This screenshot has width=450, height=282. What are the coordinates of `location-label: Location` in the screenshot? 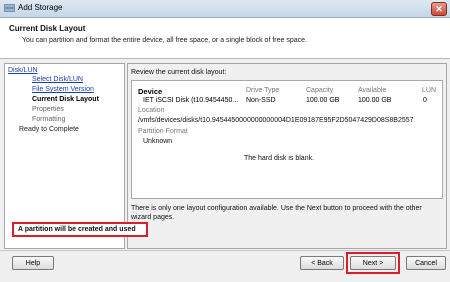 It's located at (151, 110).